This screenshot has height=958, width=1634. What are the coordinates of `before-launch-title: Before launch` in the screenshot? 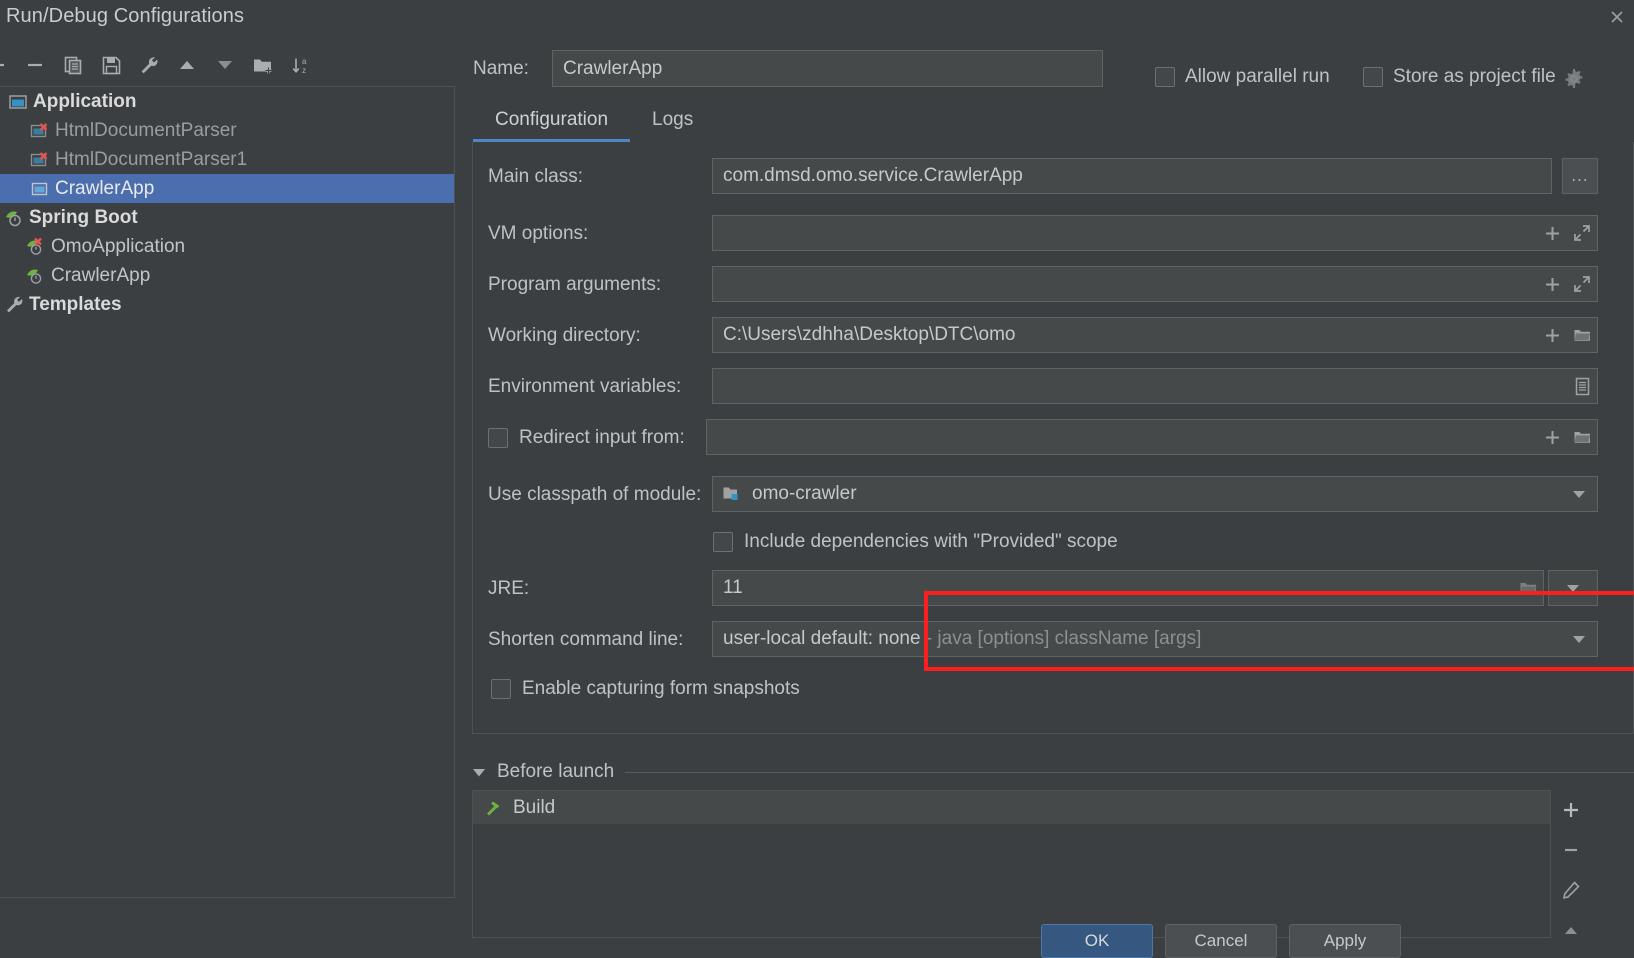 It's located at (556, 771).